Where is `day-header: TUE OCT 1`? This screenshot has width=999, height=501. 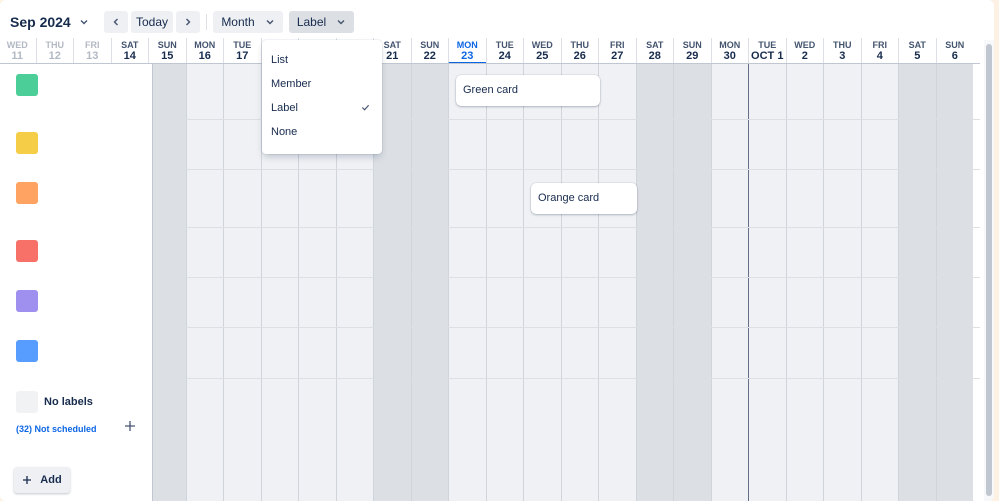
day-header: TUE OCT 1 is located at coordinates (767, 51).